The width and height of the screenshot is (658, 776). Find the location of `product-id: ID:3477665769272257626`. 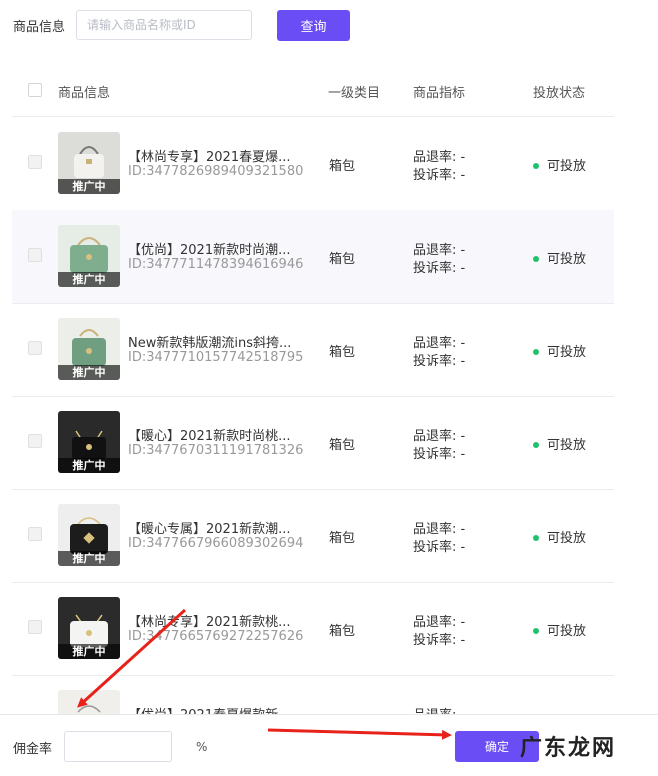

product-id: ID:3477665769272257626 is located at coordinates (216, 636).